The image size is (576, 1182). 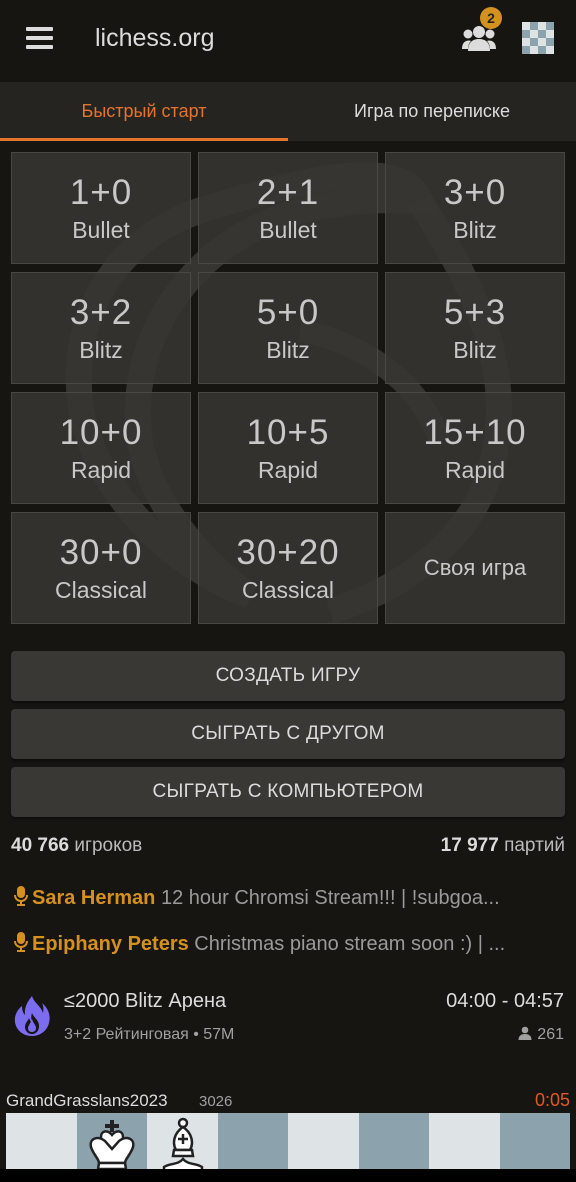 I want to click on featured-game-board, so click(x=288, y=1141).